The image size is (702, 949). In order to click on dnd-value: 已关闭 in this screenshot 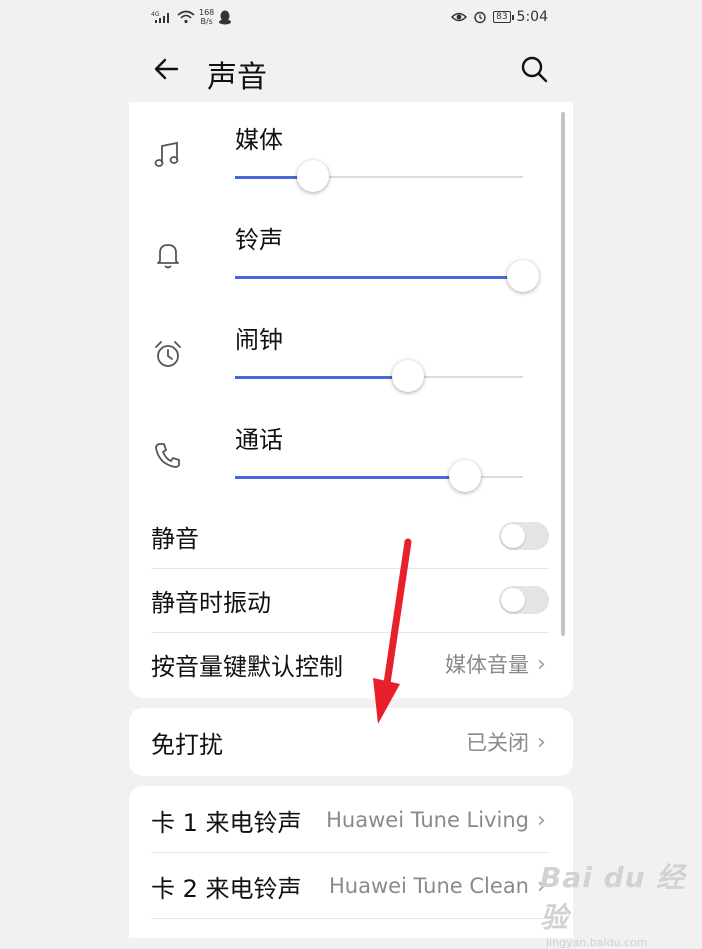, I will do `click(497, 743)`.